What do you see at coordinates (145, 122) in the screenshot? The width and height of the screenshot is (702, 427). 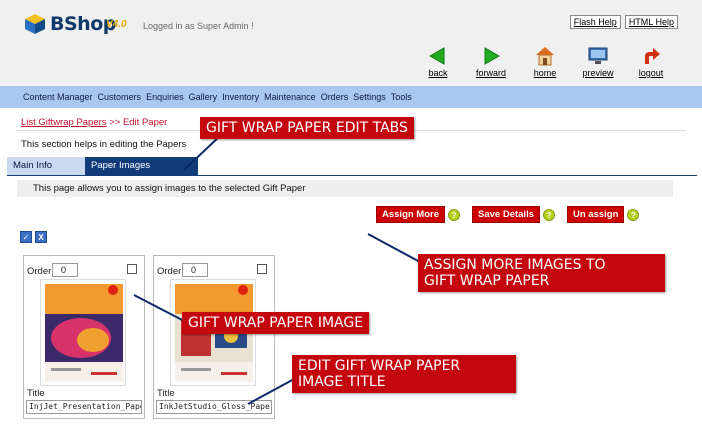 I see `breadcrumb-current: Edit Paper` at bounding box center [145, 122].